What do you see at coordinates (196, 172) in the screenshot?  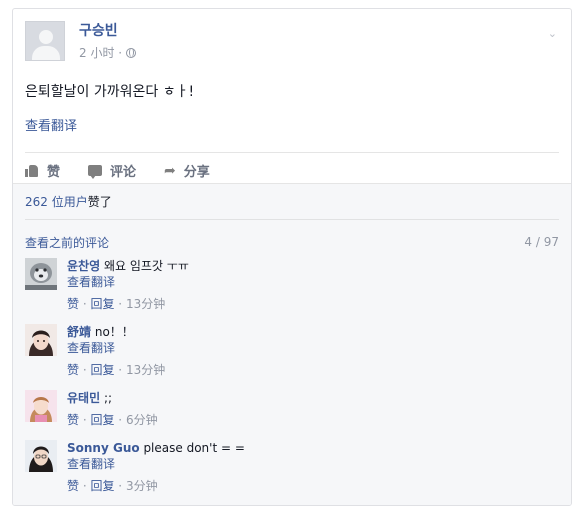 I see `share-label: 分享` at bounding box center [196, 172].